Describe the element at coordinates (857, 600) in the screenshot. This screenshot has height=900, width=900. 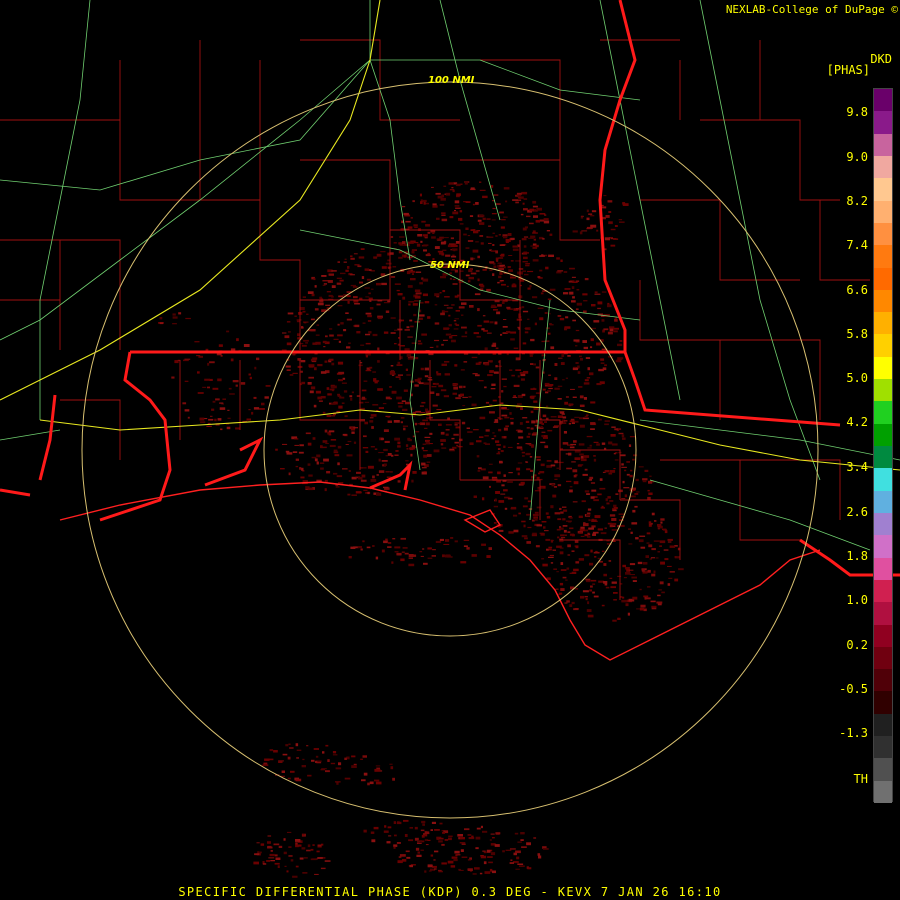
I see `color-scale-label: 1.0` at that location.